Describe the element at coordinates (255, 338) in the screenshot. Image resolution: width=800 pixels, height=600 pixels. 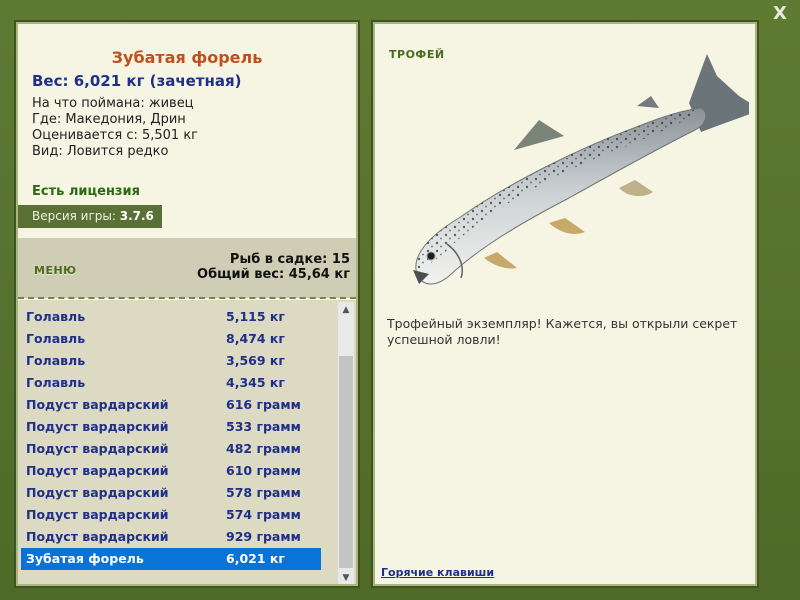
I see `catch-fish-weight: 8,474 кг` at that location.